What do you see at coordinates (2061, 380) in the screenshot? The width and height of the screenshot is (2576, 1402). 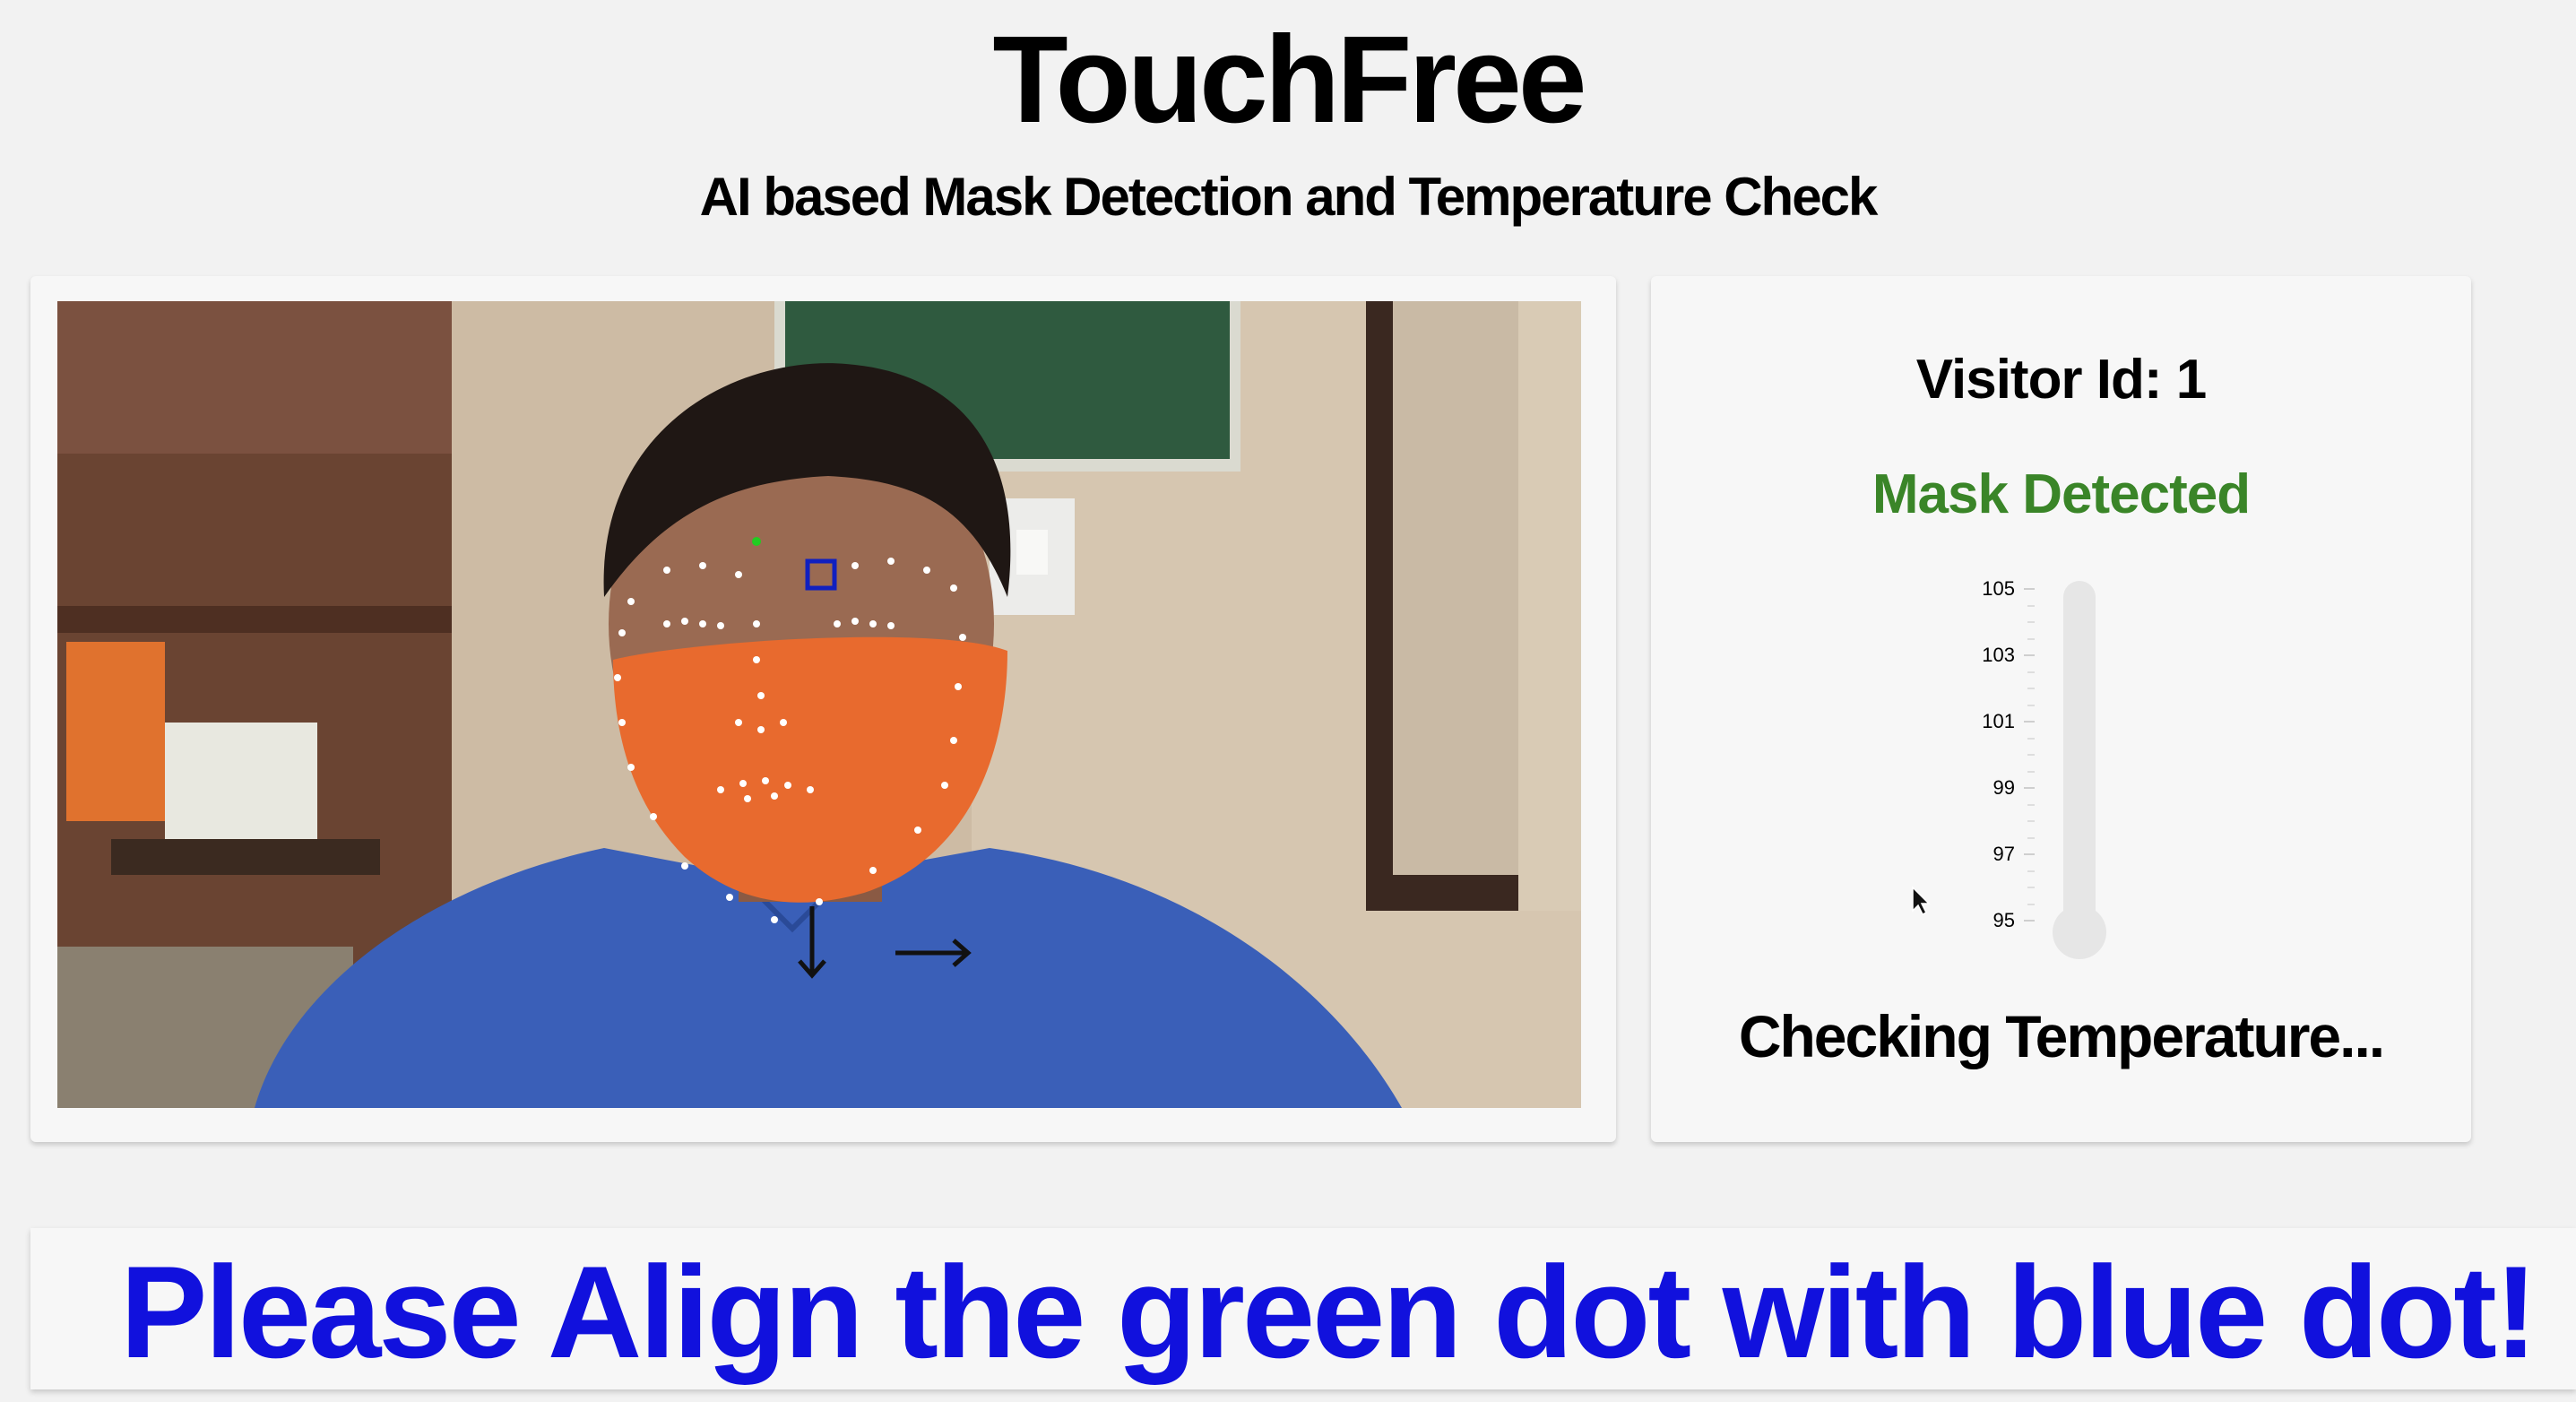 I see `visitor-id: Visitor Id: 1` at bounding box center [2061, 380].